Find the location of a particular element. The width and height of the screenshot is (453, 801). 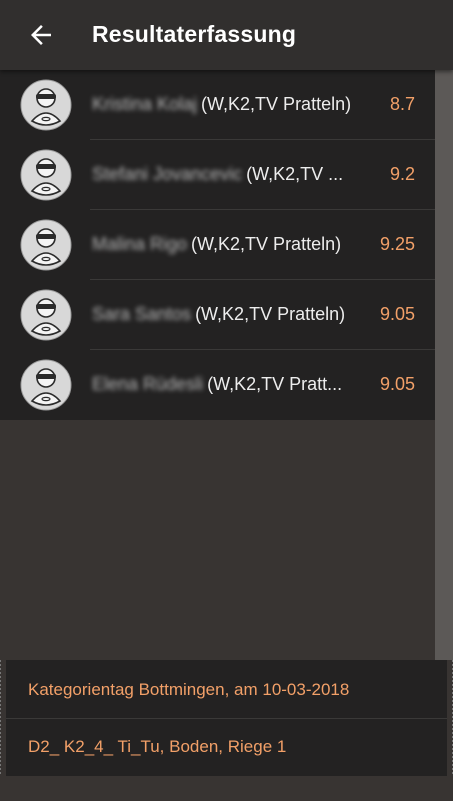

list-item: Sara Santos (W,K2,TV Pratteln) 9.05 is located at coordinates (217, 315).